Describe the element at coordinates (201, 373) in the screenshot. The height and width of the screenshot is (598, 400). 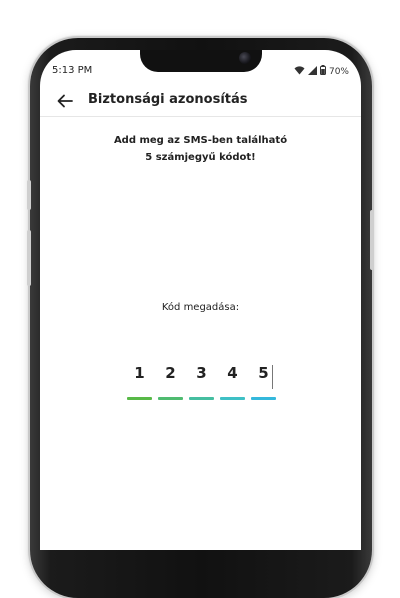
I see `code-digit: 3` at that location.